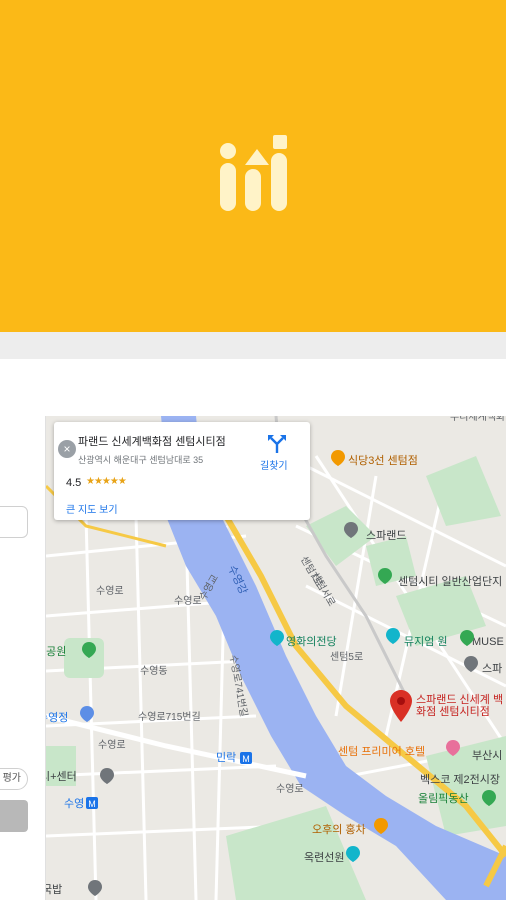 The height and width of the screenshot is (900, 506). I want to click on hotel-icon, so click(453, 748).